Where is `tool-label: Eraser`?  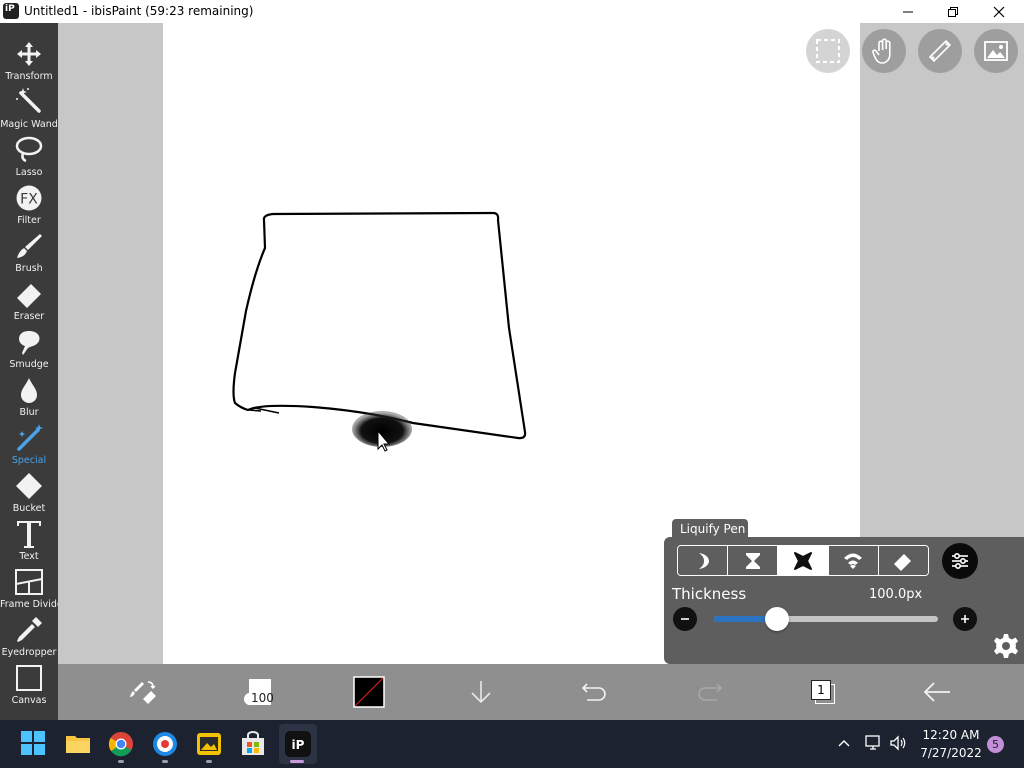
tool-label: Eraser is located at coordinates (29, 316).